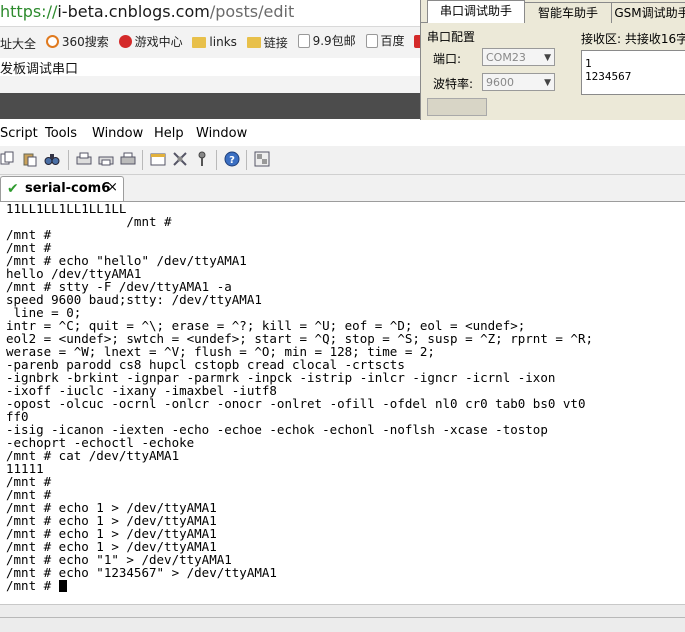  I want to click on menu-help: Help, so click(169, 134).